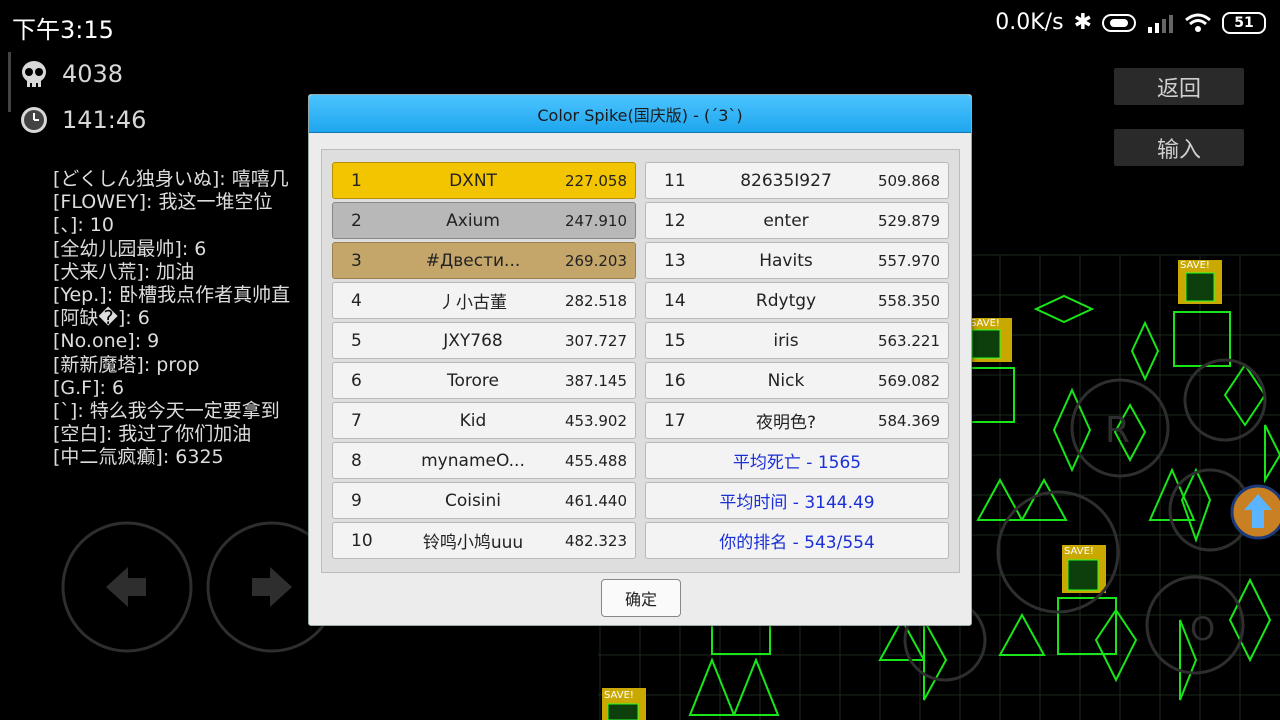 Image resolution: width=1280 pixels, height=720 pixels. What do you see at coordinates (786, 180) in the screenshot?
I see `player-name: 82635I927` at bounding box center [786, 180].